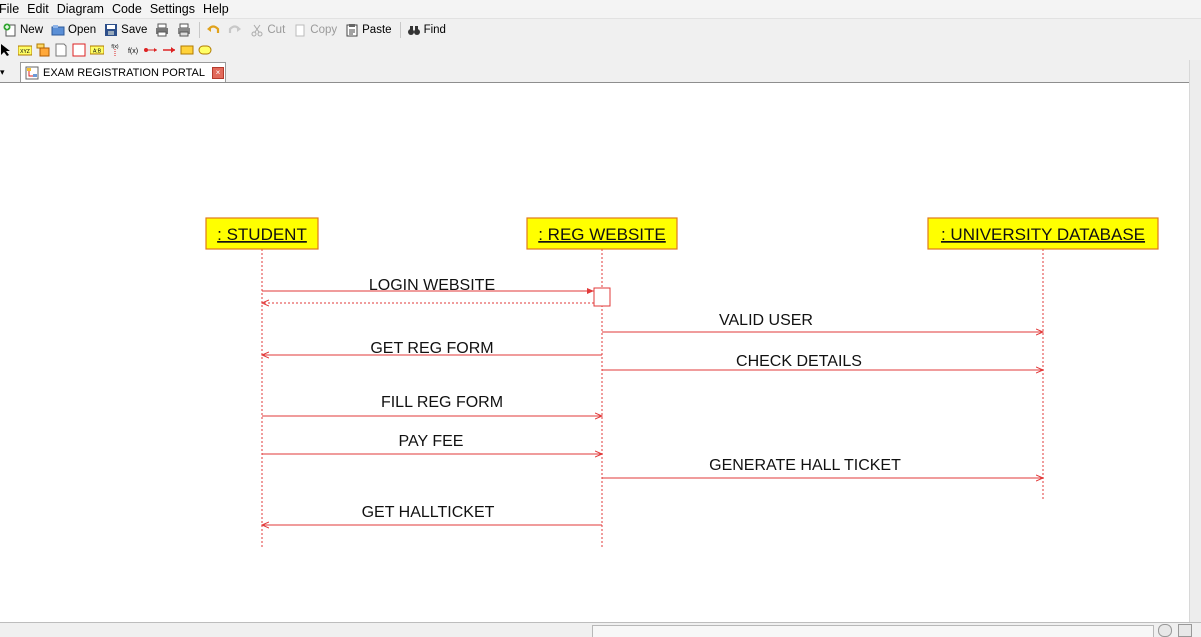 Image resolution: width=1201 pixels, height=637 pixels. I want to click on message-pay-fee: PAY FEE, so click(432, 443).